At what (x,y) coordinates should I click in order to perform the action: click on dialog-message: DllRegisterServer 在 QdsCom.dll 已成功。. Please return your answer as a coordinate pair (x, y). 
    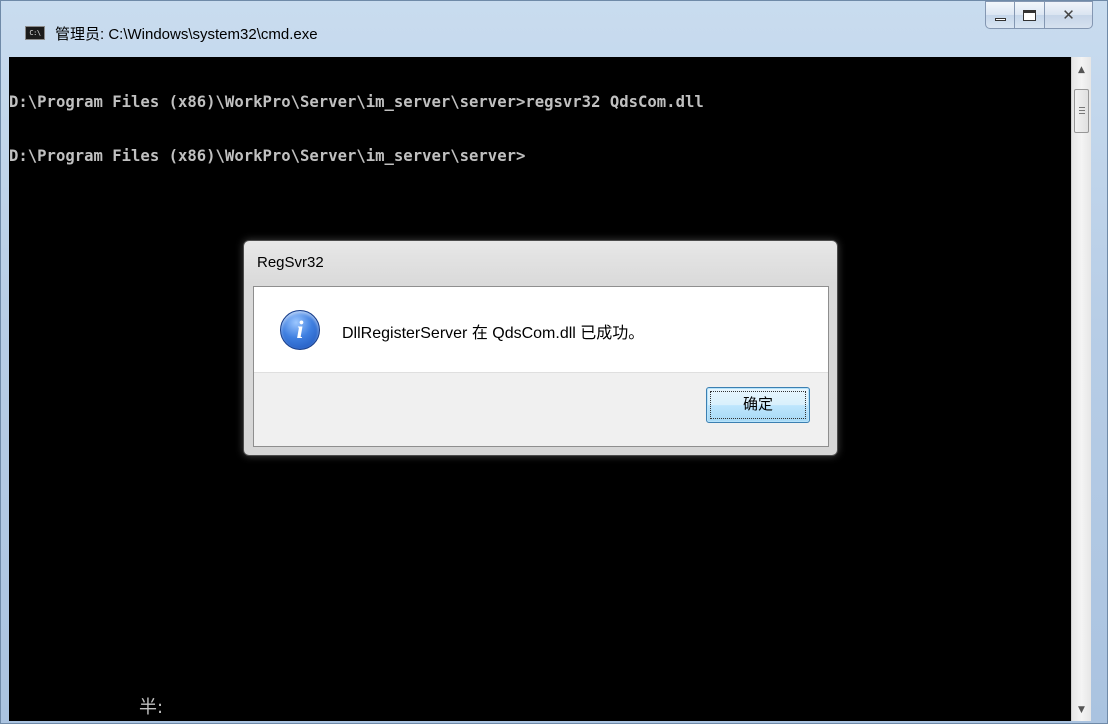
    Looking at the image, I should click on (493, 333).